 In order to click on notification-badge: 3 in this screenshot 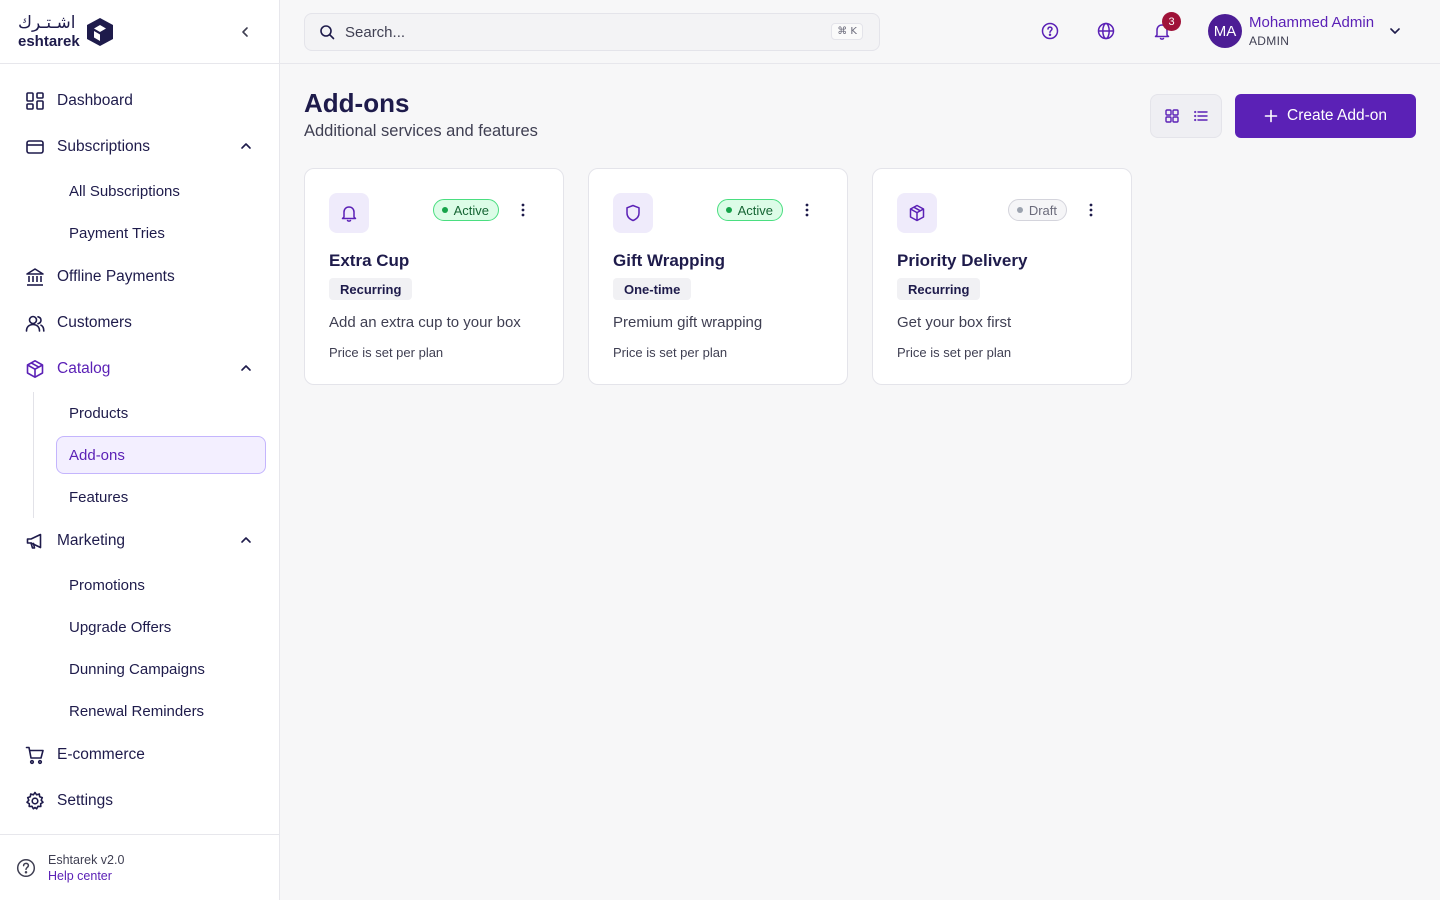, I will do `click(1171, 21)`.